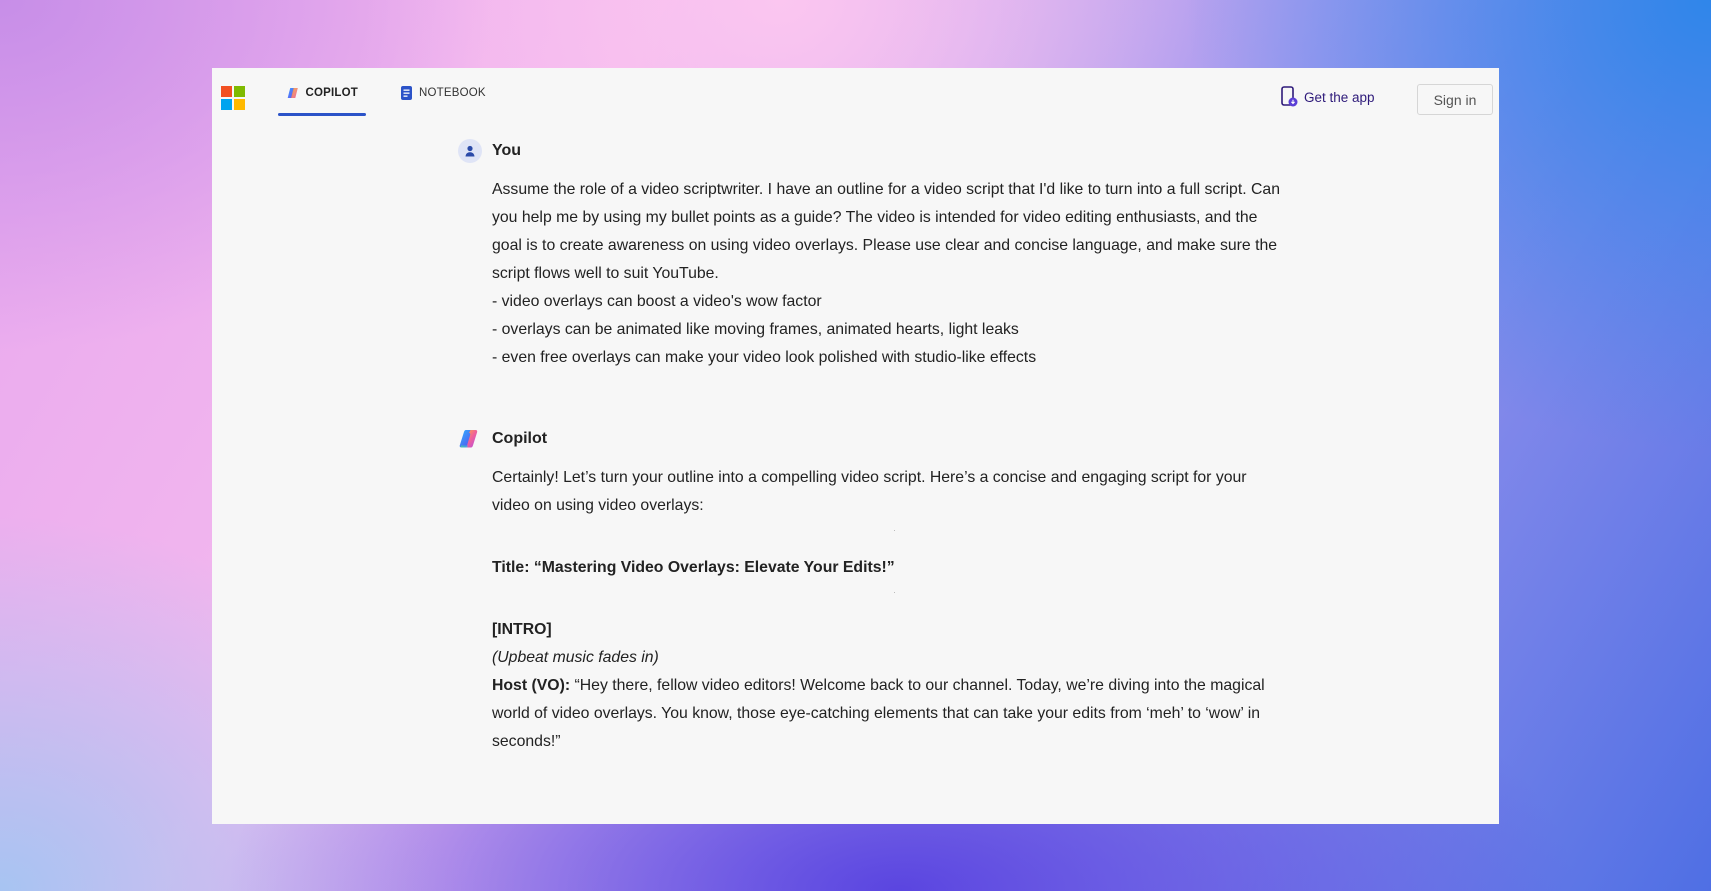 The image size is (1711, 891). Describe the element at coordinates (292, 93) in the screenshot. I see `copilot-icon` at that location.